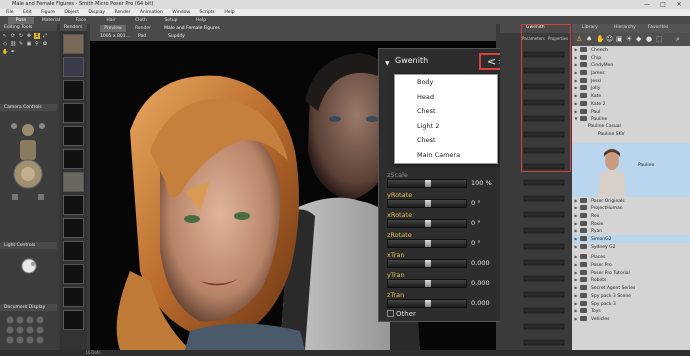 The image size is (690, 356). What do you see at coordinates (631, 231) in the screenshot?
I see `list-item: ▶ Ryan` at bounding box center [631, 231].